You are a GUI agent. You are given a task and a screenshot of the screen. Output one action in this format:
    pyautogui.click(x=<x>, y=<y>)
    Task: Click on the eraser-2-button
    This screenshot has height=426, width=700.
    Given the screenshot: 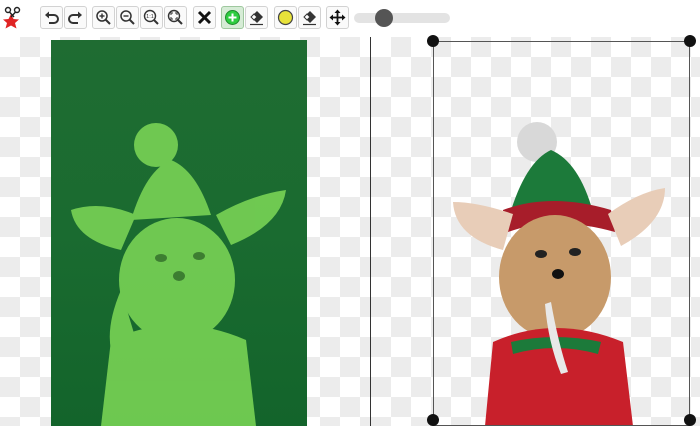 What is the action you would take?
    pyautogui.click(x=309, y=17)
    